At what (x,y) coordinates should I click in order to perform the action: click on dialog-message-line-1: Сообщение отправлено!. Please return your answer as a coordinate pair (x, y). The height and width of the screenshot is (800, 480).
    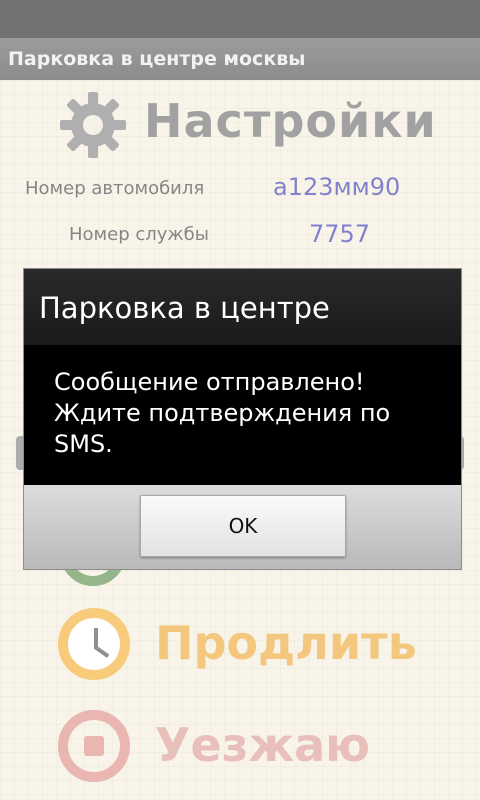
    Looking at the image, I should click on (209, 382).